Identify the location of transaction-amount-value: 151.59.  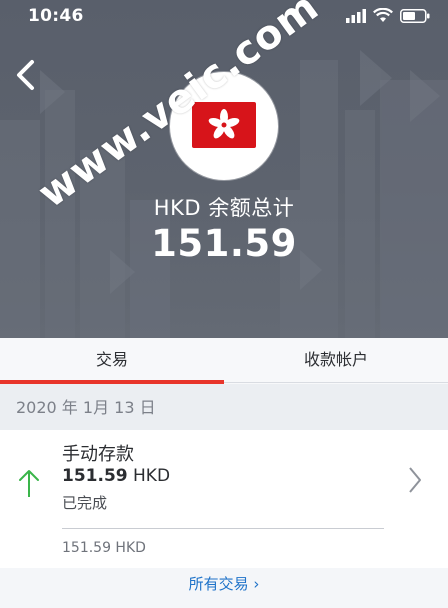
(95, 476).